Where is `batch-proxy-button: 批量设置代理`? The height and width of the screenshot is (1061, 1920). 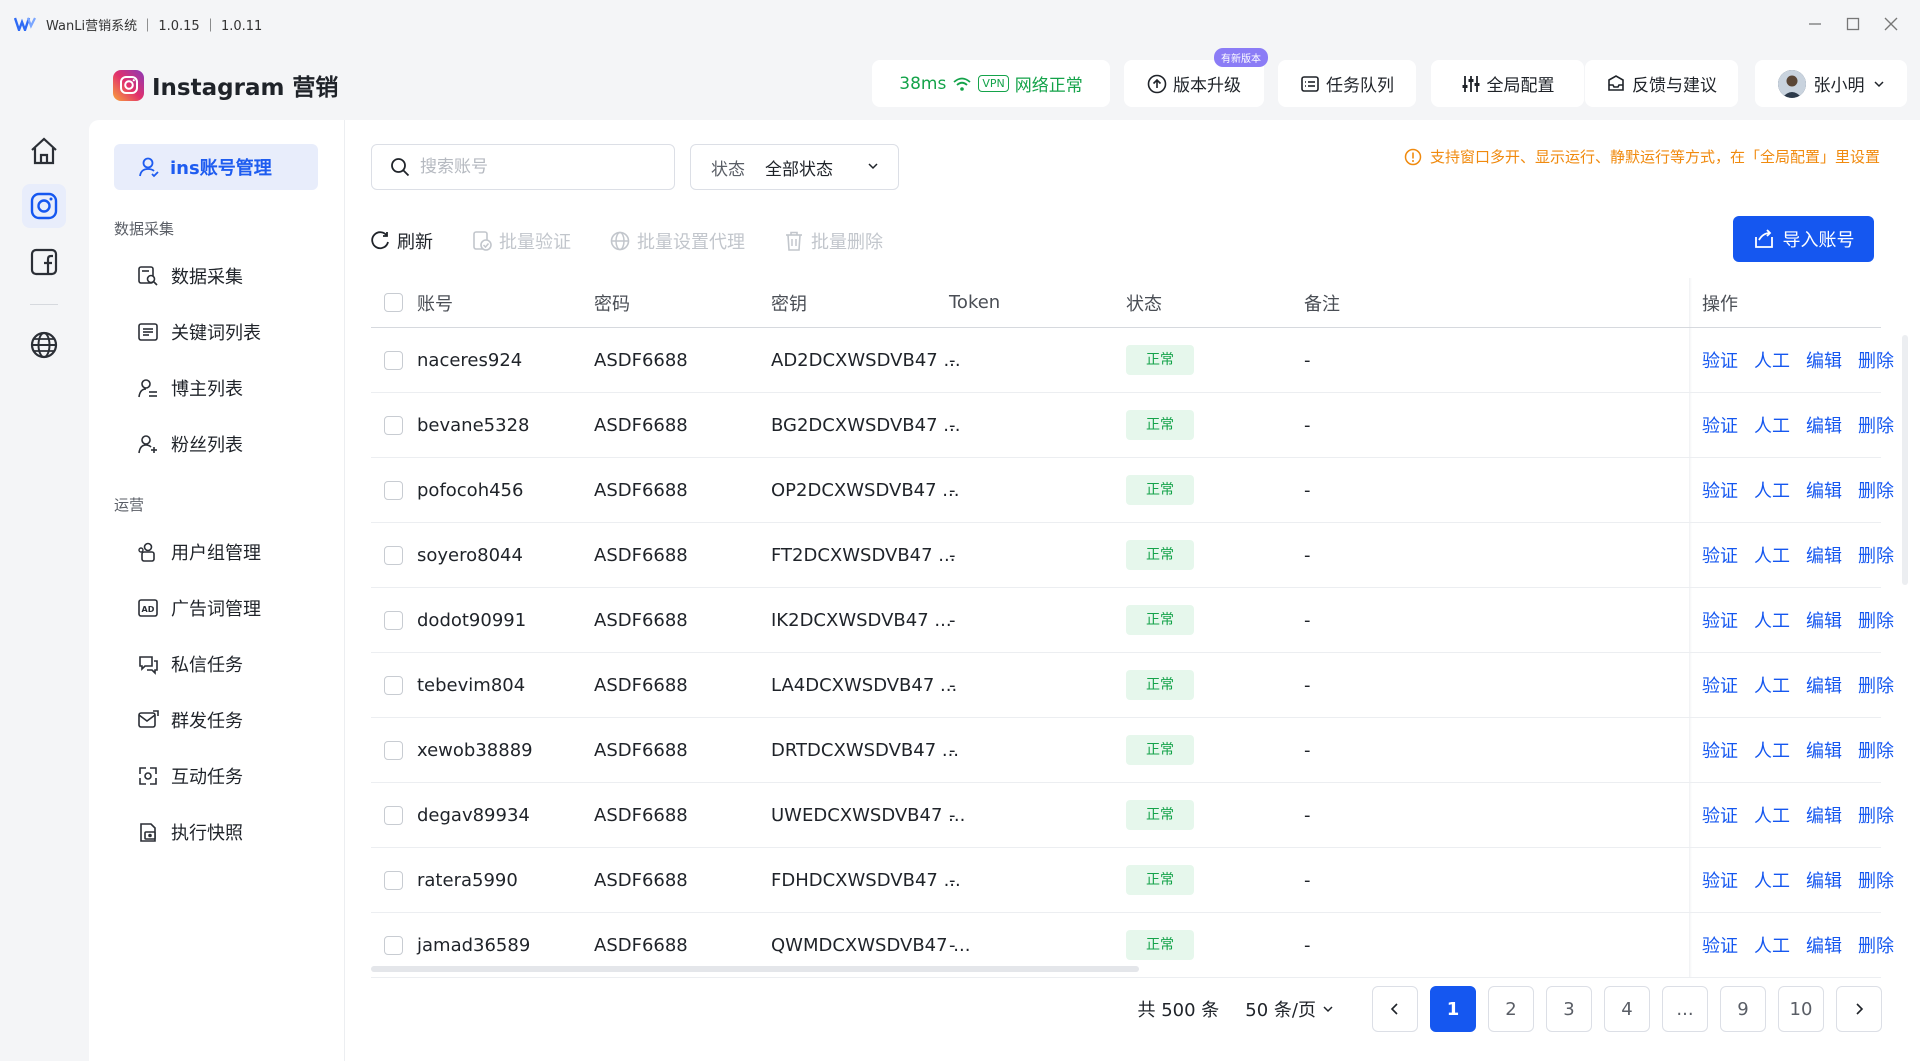
batch-proxy-button: 批量设置代理 is located at coordinates (677, 241).